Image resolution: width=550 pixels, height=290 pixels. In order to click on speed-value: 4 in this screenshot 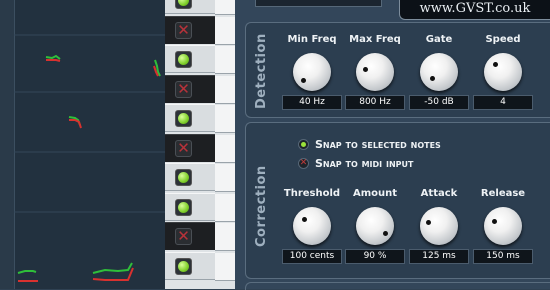, I will do `click(503, 102)`.